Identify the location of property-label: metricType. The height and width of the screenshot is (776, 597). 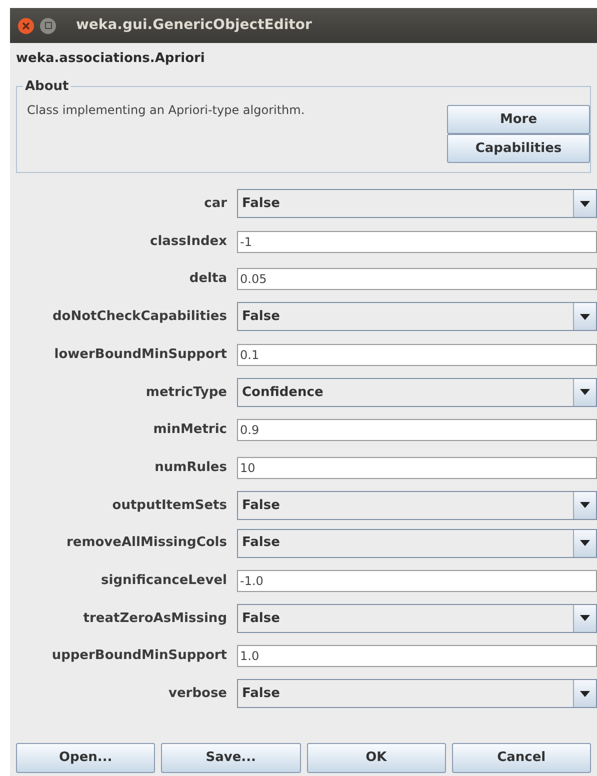
(186, 393).